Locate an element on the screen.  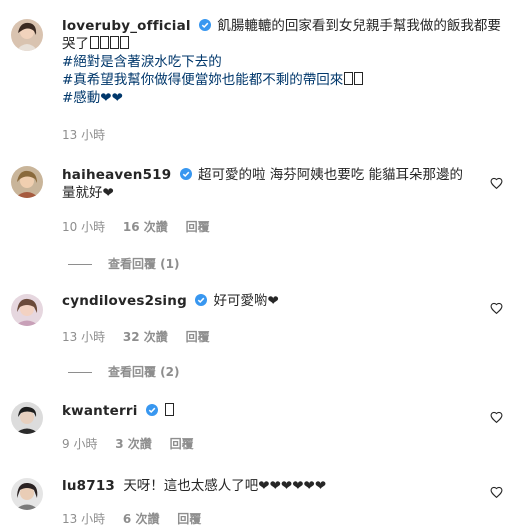
comment-meta: 13 小時 is located at coordinates (83, 134).